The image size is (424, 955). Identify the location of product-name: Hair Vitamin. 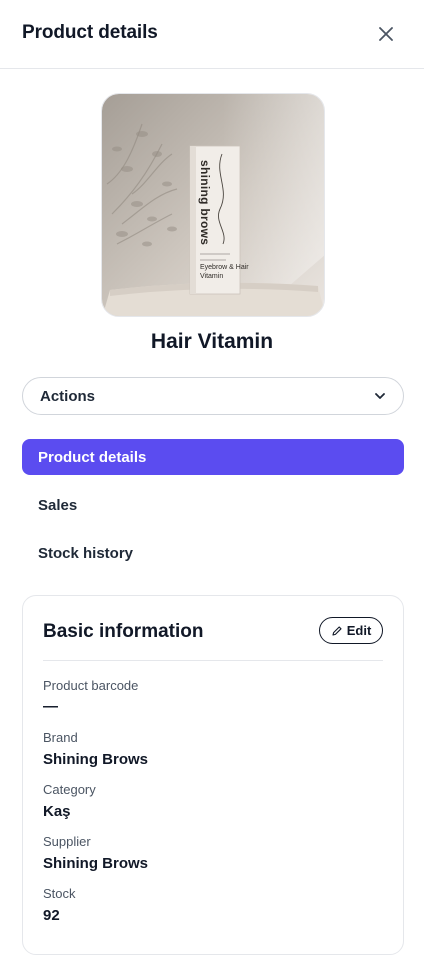
(212, 341).